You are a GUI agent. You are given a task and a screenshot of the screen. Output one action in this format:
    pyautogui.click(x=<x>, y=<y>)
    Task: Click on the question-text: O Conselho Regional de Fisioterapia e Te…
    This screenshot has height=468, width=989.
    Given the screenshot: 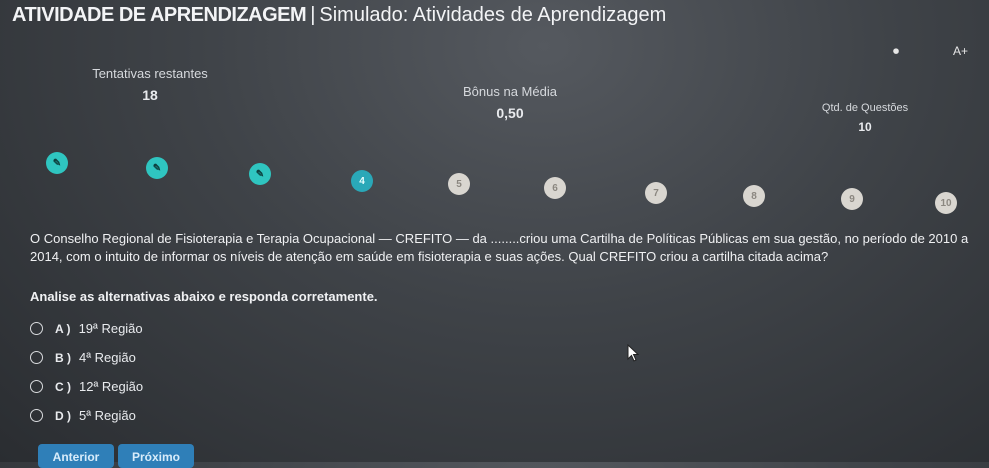 What is the action you would take?
    pyautogui.click(x=499, y=247)
    